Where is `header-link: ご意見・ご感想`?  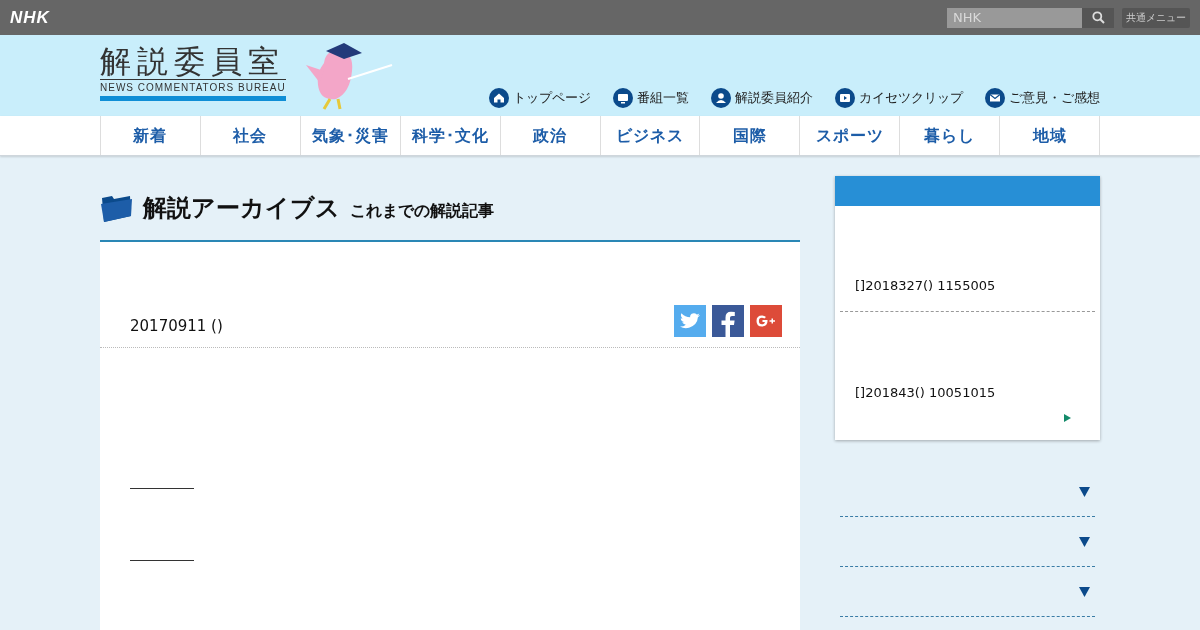 header-link: ご意見・ご感想 is located at coordinates (1042, 98).